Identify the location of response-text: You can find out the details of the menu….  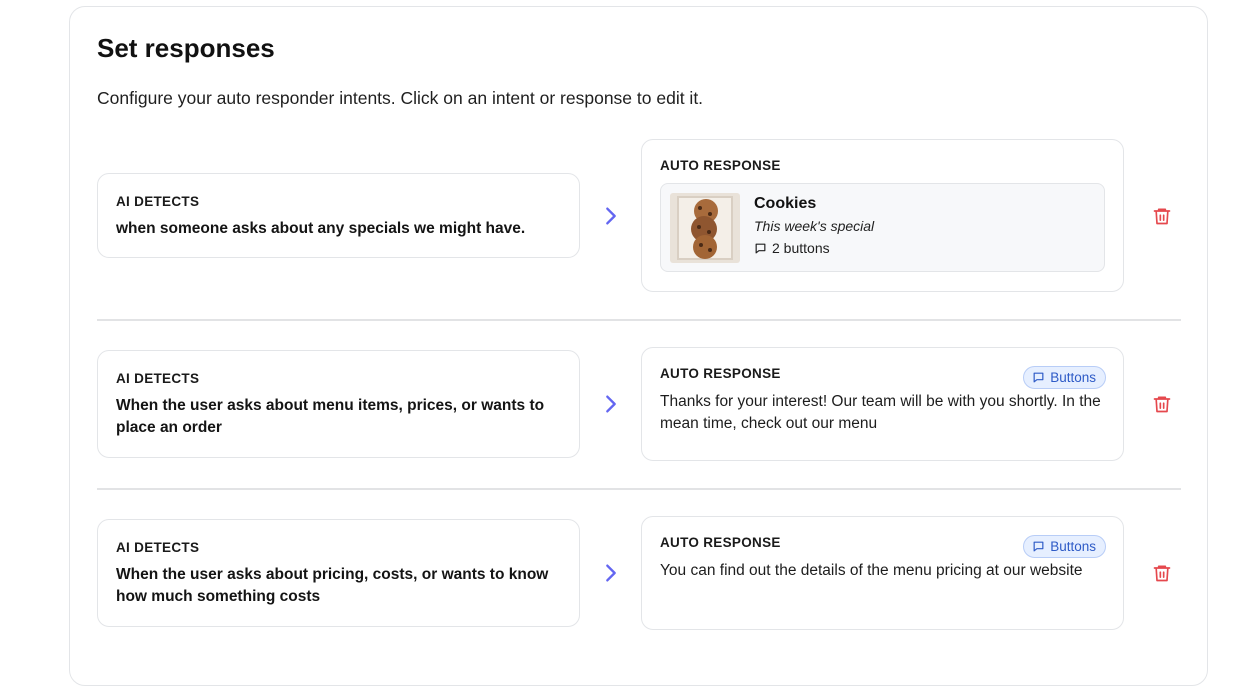
(871, 570).